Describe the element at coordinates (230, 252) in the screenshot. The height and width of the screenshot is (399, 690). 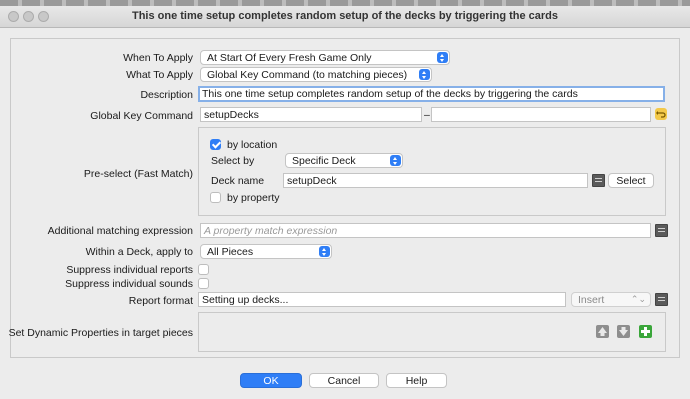
I see `within-deck-value: All Pieces` at that location.